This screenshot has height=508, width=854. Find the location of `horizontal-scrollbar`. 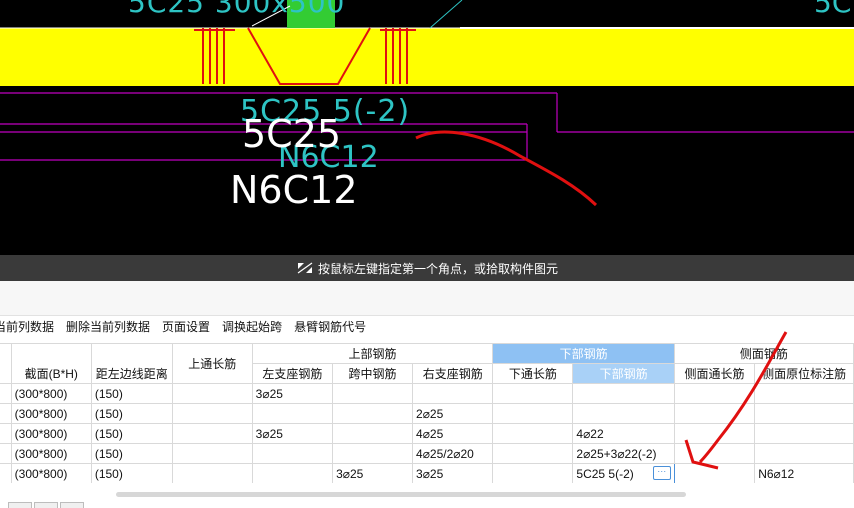

horizontal-scrollbar is located at coordinates (401, 494).